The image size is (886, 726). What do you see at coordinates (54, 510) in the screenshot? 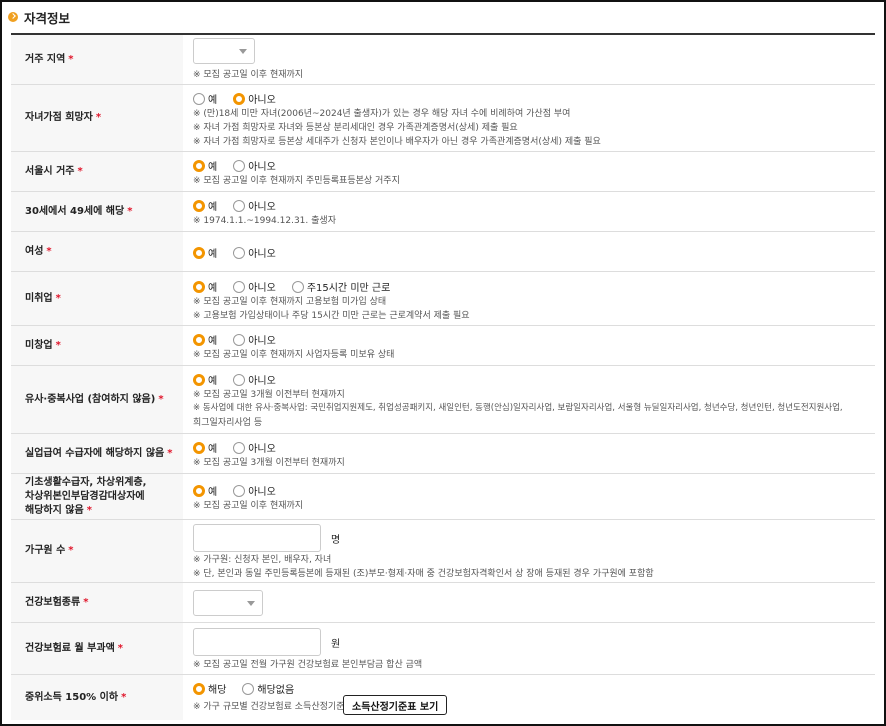
I see `label-text: 해당하지 않음` at bounding box center [54, 510].